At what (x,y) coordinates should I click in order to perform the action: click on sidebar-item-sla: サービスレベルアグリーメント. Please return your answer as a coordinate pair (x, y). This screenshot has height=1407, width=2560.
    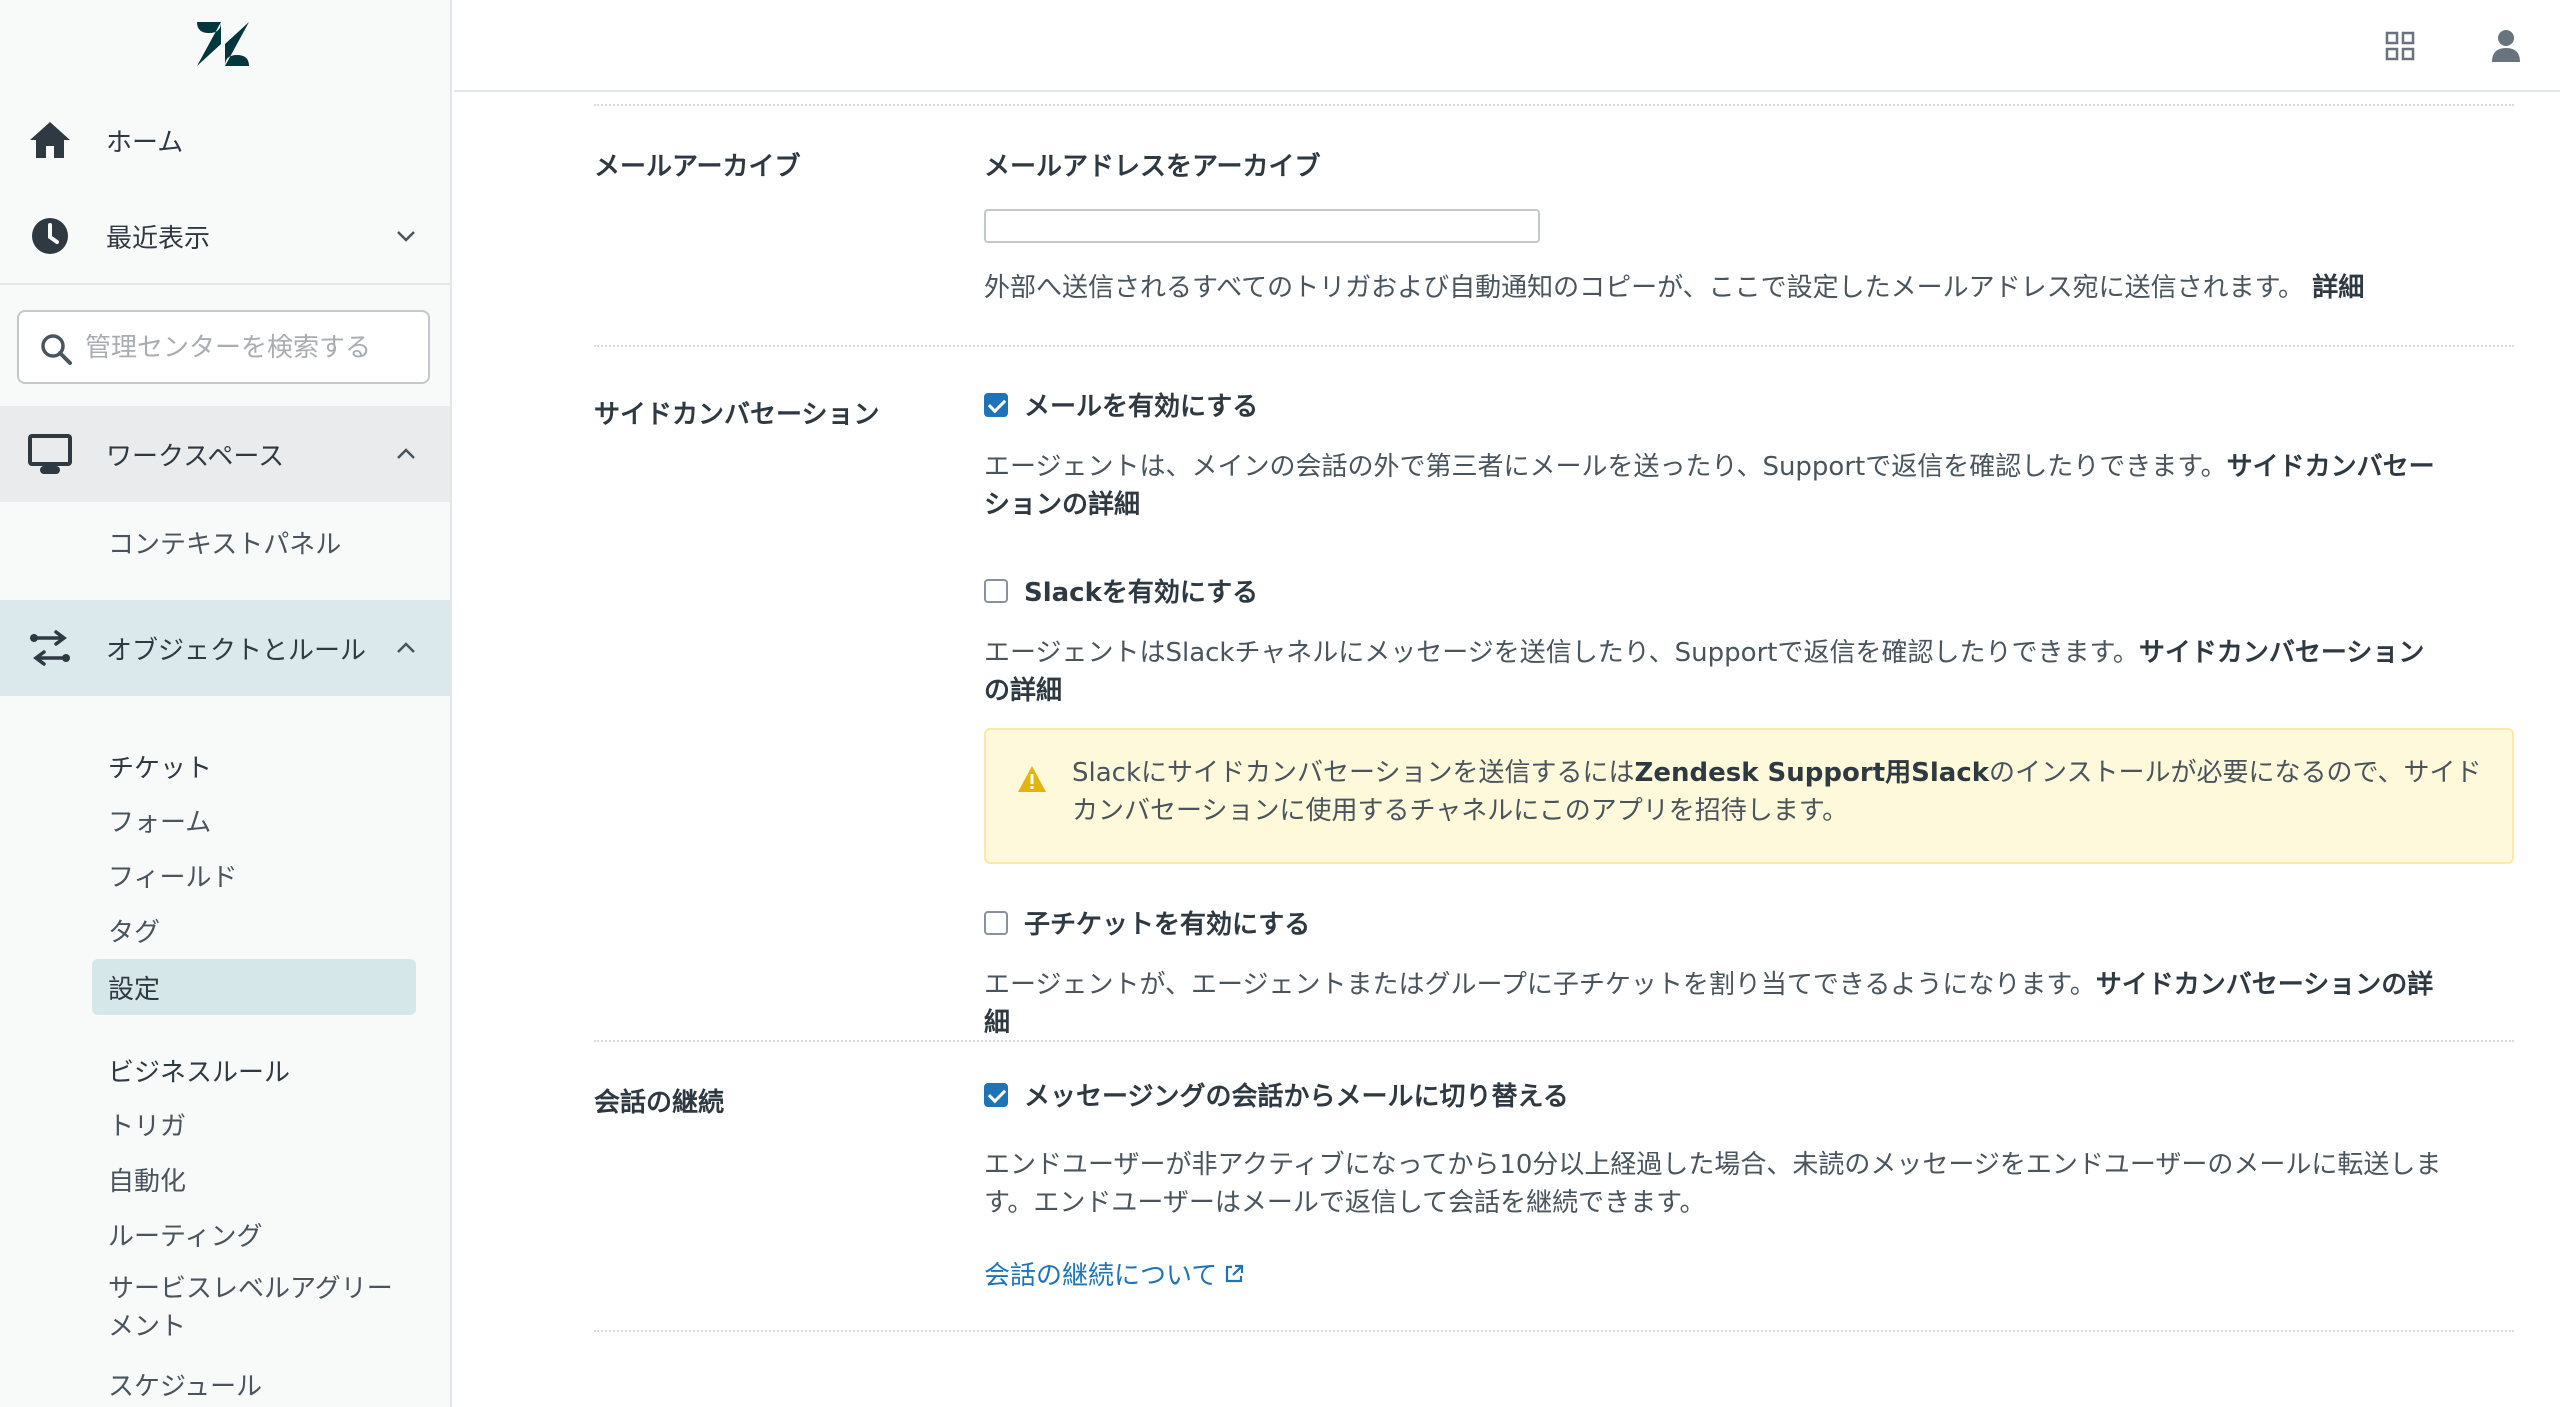
    Looking at the image, I should click on (254, 1310).